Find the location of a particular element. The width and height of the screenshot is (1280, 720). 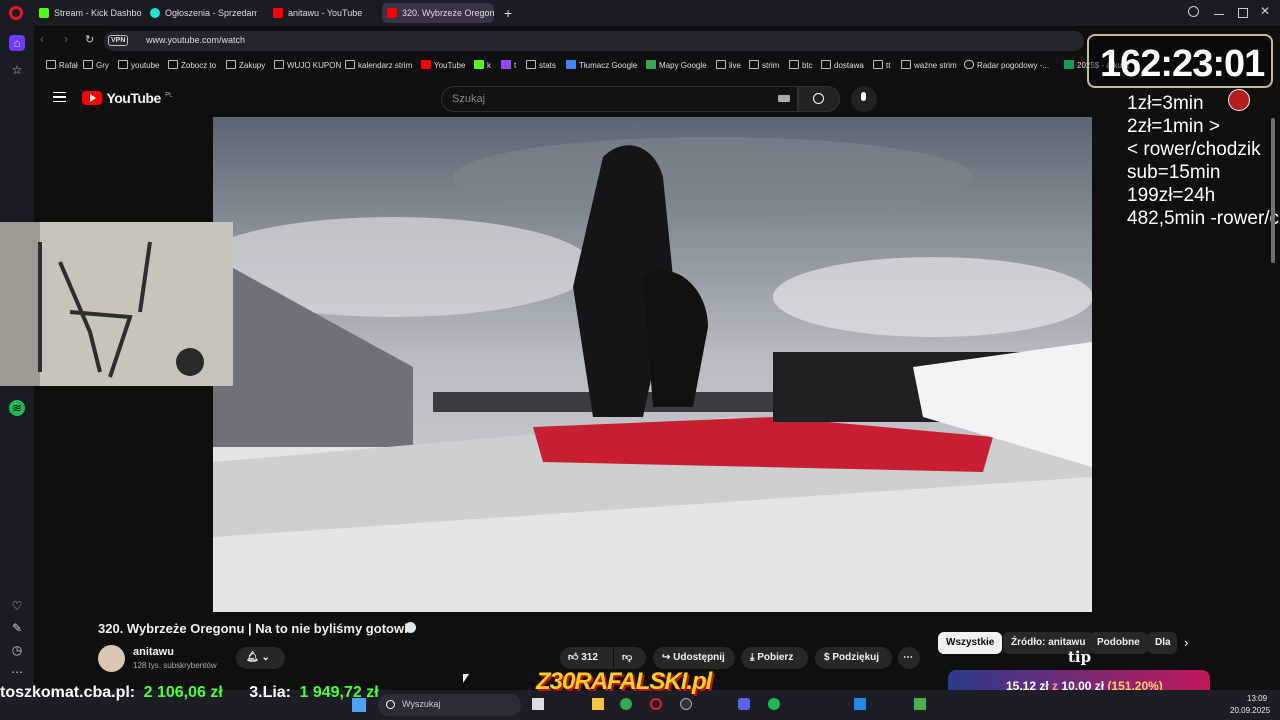

bookmark-item: WUJO KUPON is located at coordinates (307, 65).